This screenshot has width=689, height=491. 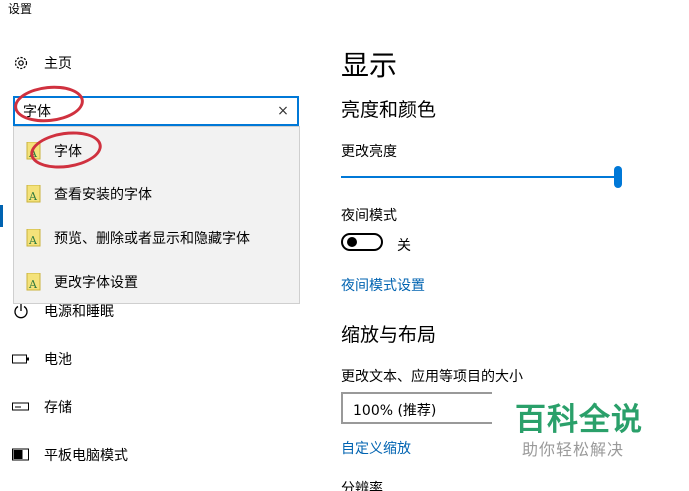 I want to click on watermark-title: 百科全说, so click(x=579, y=420).